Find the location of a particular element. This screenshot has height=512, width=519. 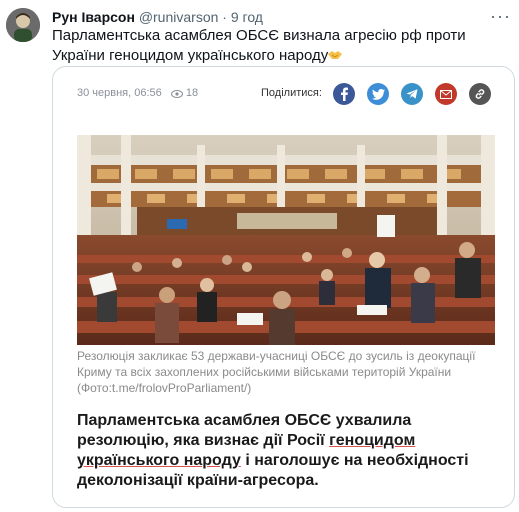

copy-link-button is located at coordinates (480, 94).